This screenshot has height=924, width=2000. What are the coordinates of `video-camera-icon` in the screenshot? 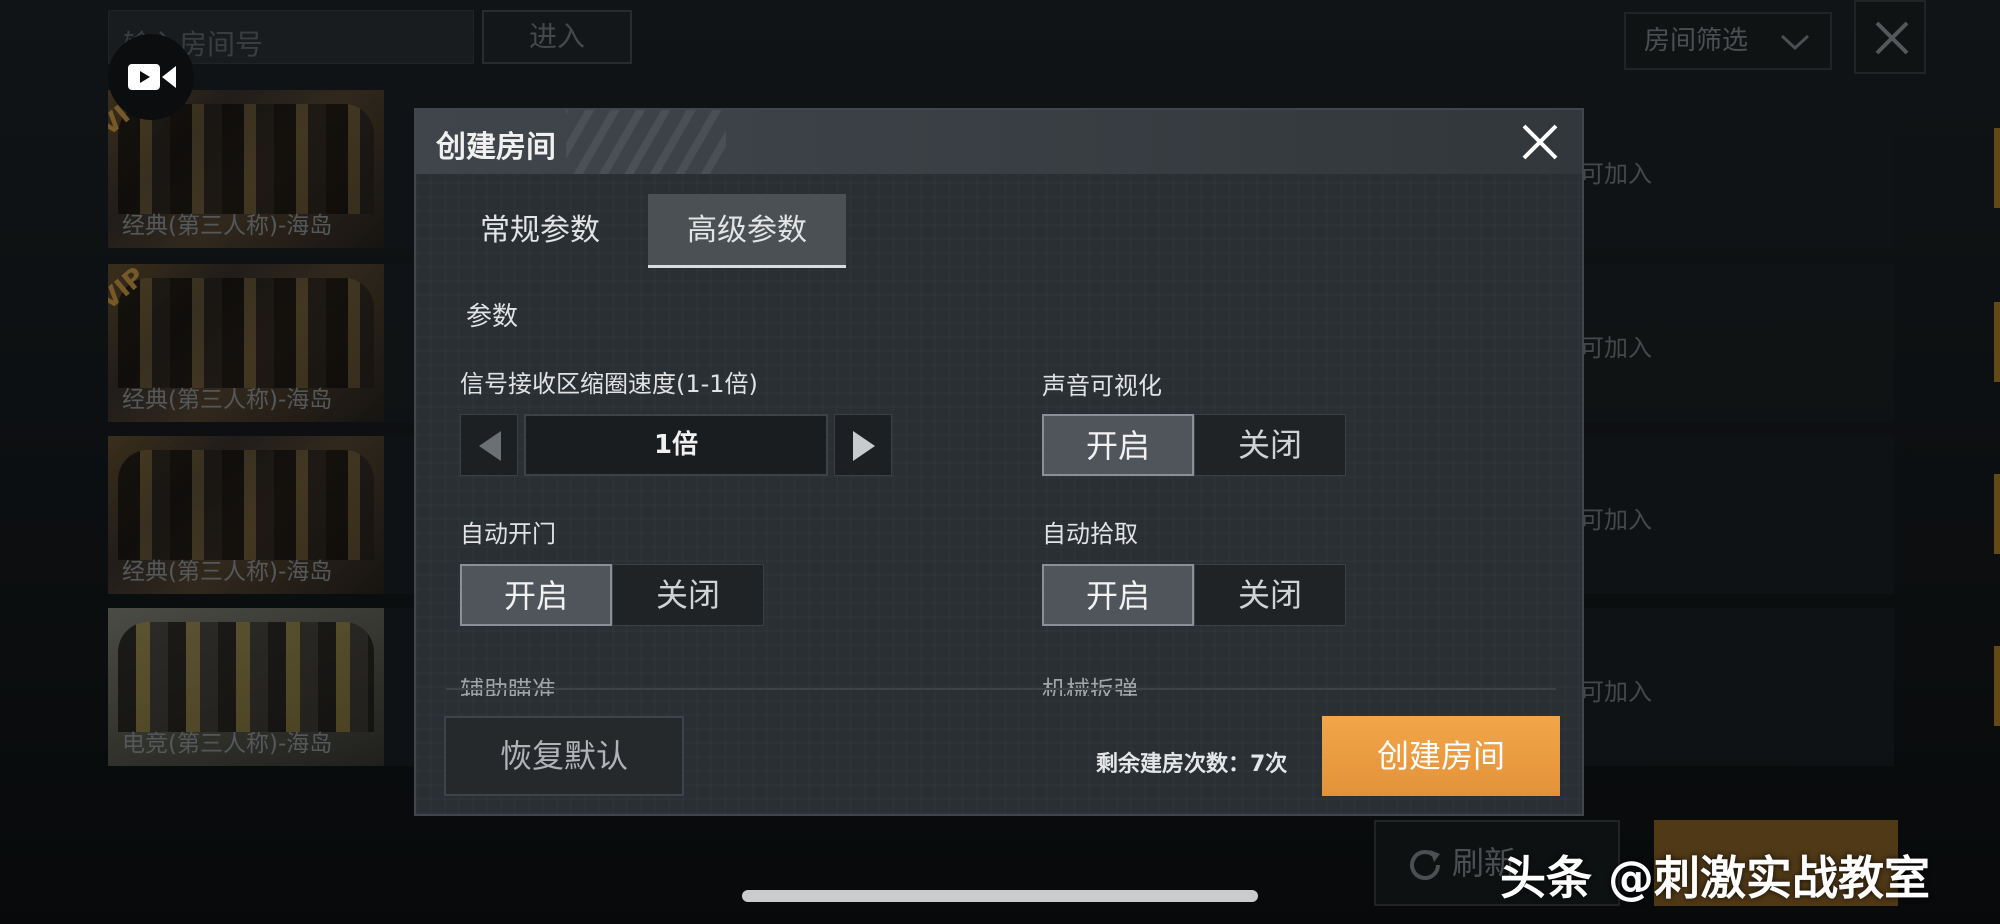 It's located at (152, 77).